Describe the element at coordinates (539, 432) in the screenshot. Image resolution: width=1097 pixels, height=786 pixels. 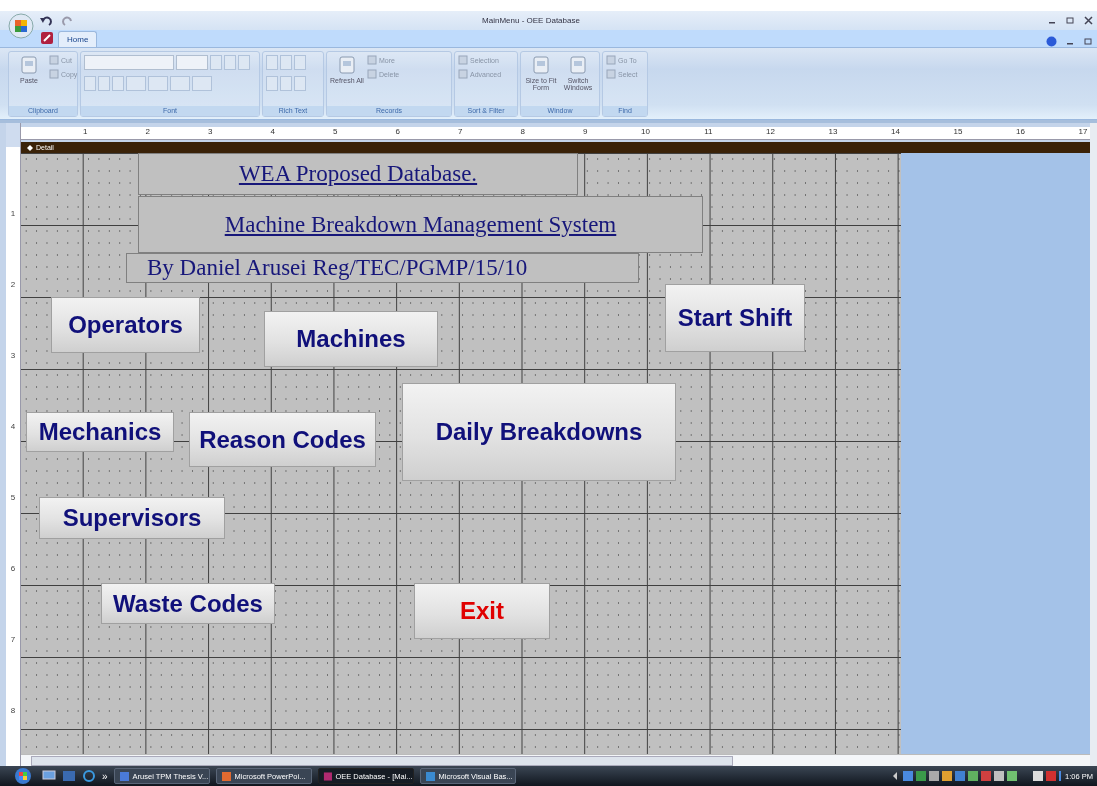
I see `command-button: Daily Breakdowns` at that location.